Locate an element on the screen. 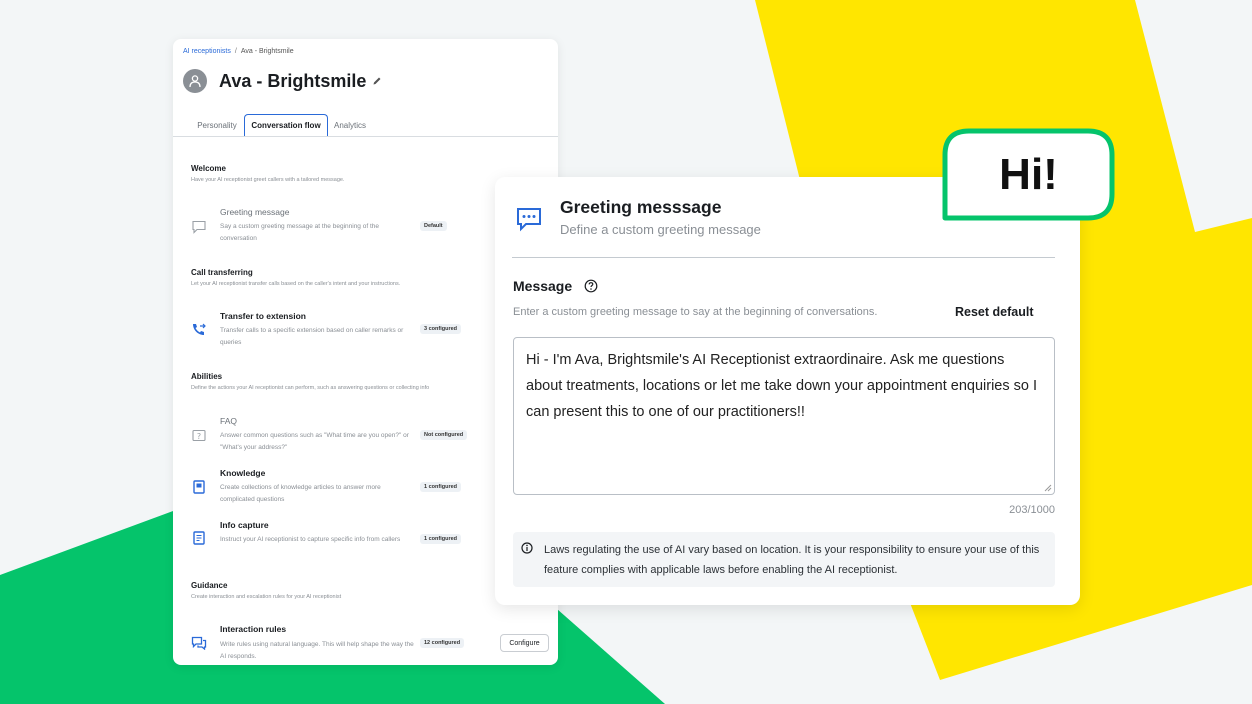  tab-analytics: Analytics is located at coordinates (350, 125).